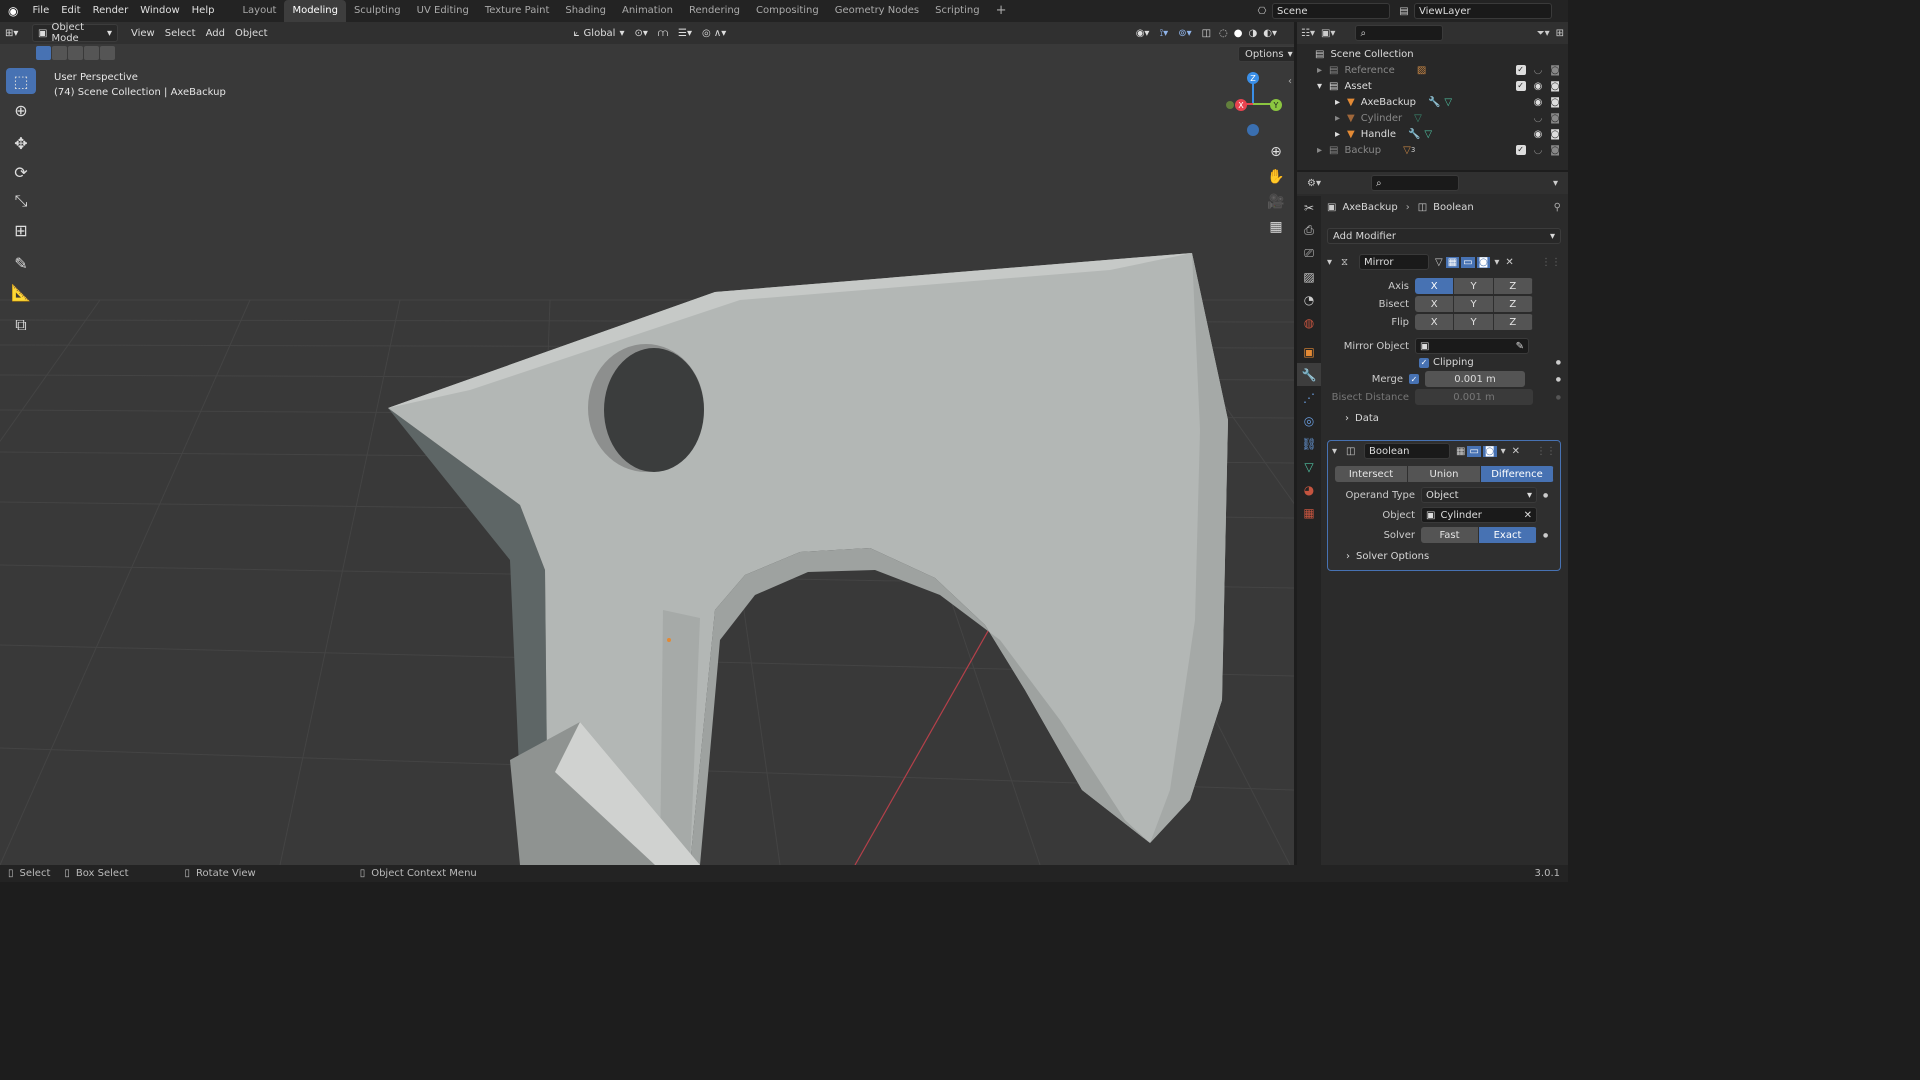  What do you see at coordinates (1483, 11) in the screenshot?
I see `view-layer-field: ViewLayer` at bounding box center [1483, 11].